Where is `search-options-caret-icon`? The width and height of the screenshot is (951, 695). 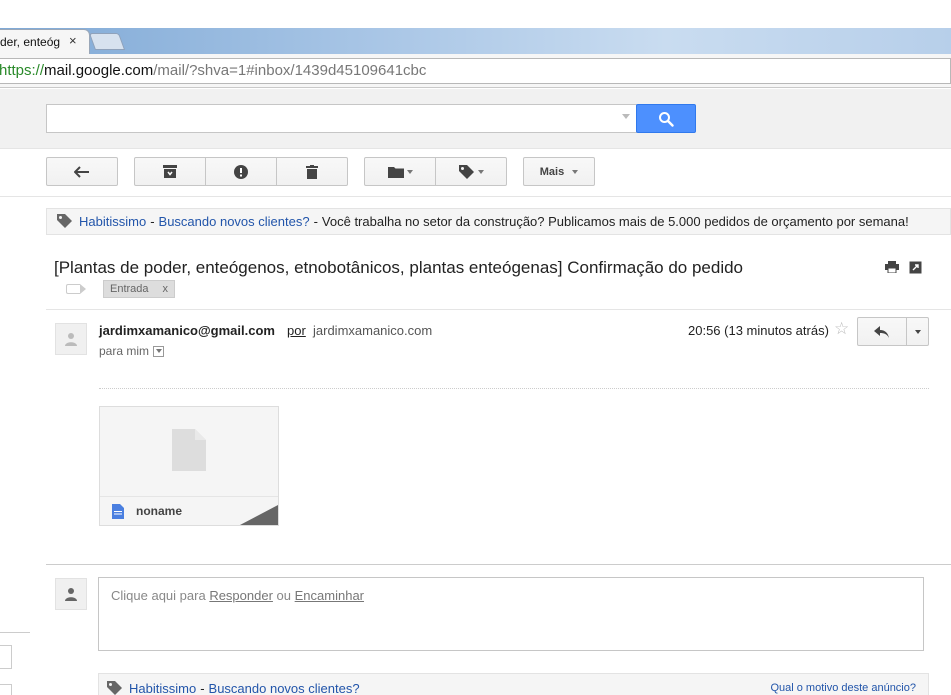
search-options-caret-icon is located at coordinates (626, 116).